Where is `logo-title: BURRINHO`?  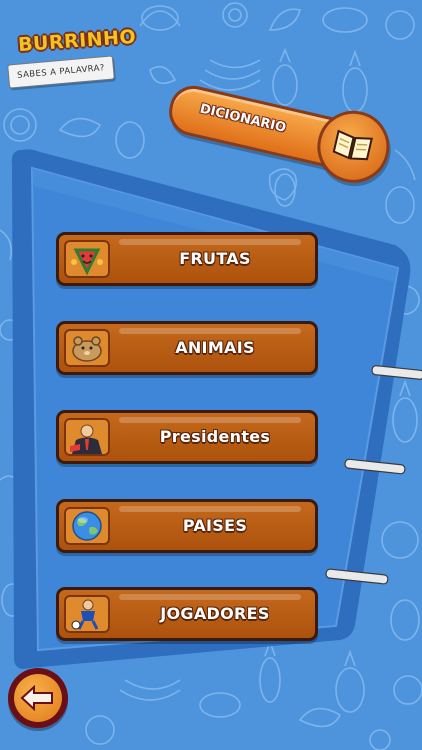 logo-title: BURRINHO is located at coordinates (77, 41).